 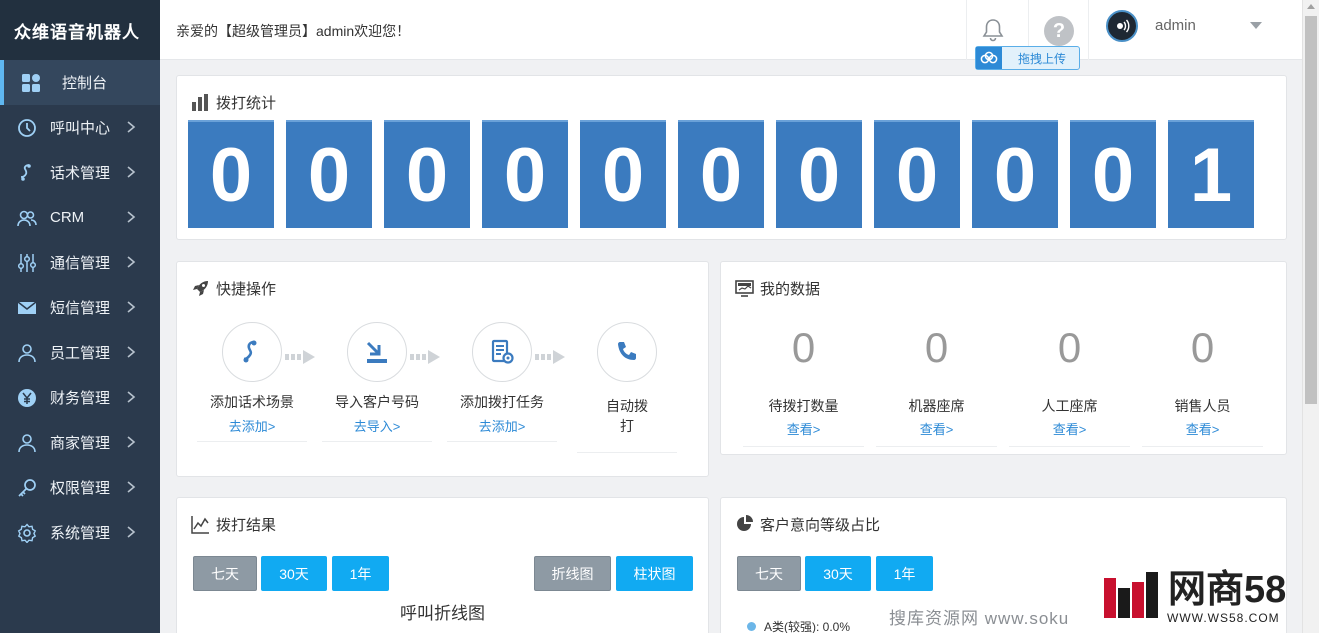 What do you see at coordinates (1202, 385) in the screenshot?
I see `data-sales-staff: 0 销售人员 查看>` at bounding box center [1202, 385].